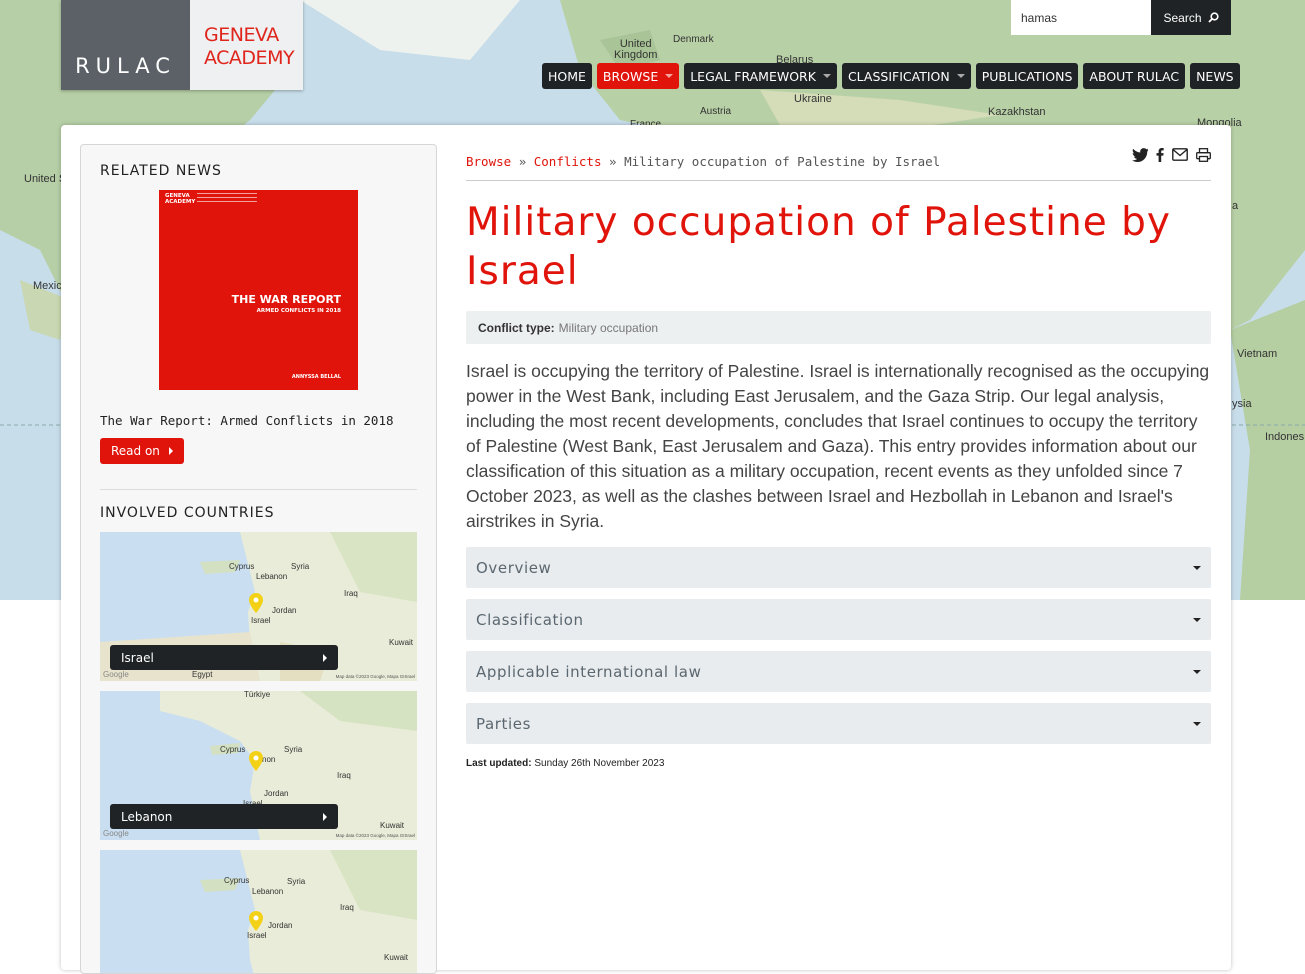 Image resolution: width=1305 pixels, height=974 pixels. What do you see at coordinates (316, 377) in the screenshot?
I see `cover-author: ANNYSSA BELLAL` at bounding box center [316, 377].